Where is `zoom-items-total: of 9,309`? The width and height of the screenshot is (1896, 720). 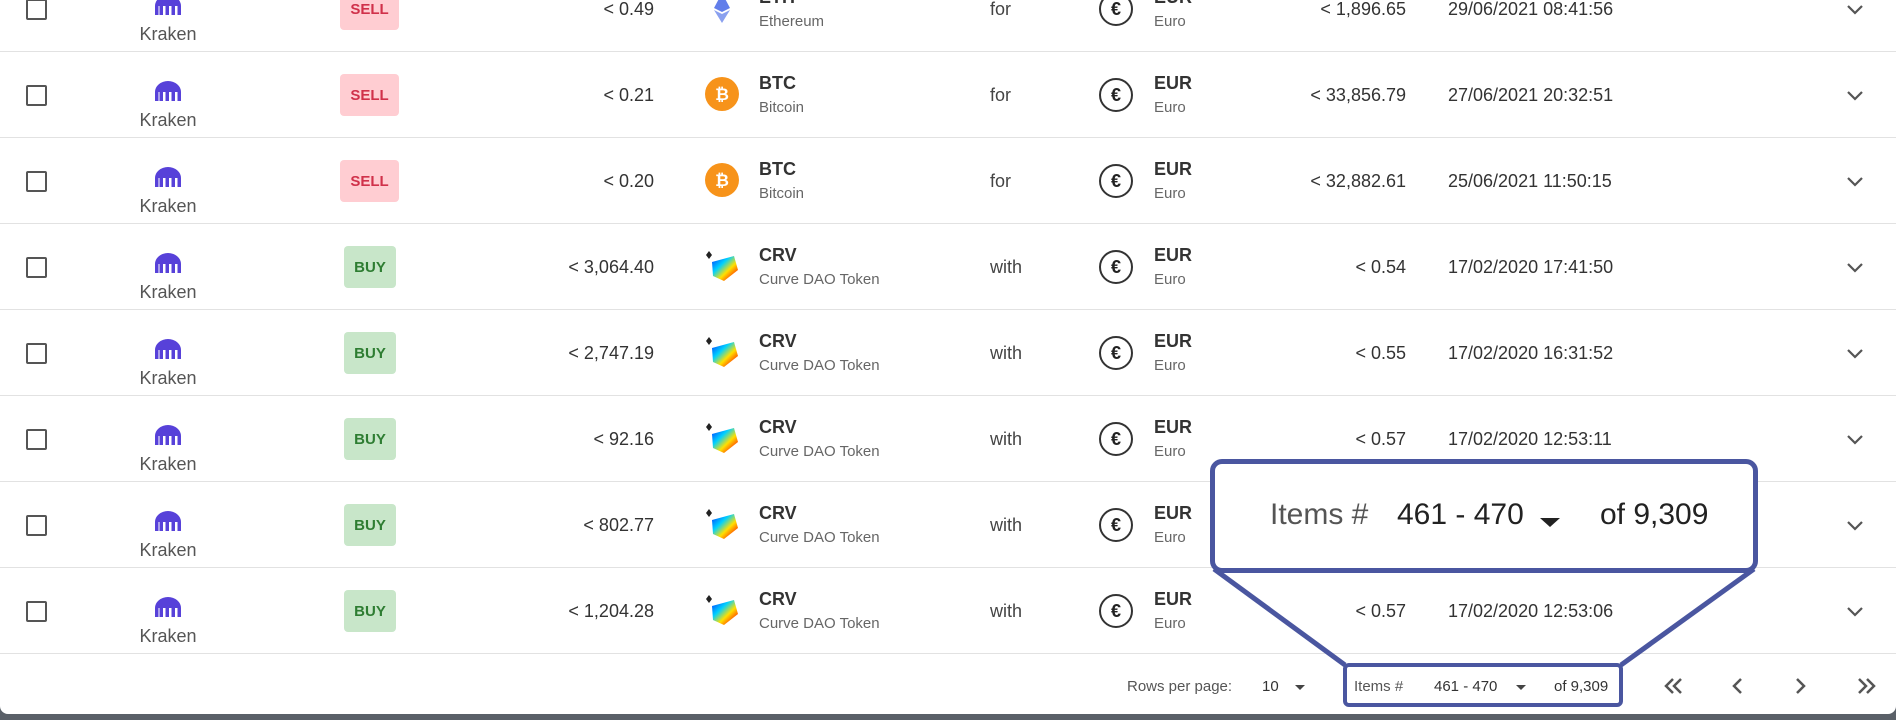
zoom-items-total: of 9,309 is located at coordinates (1654, 514).